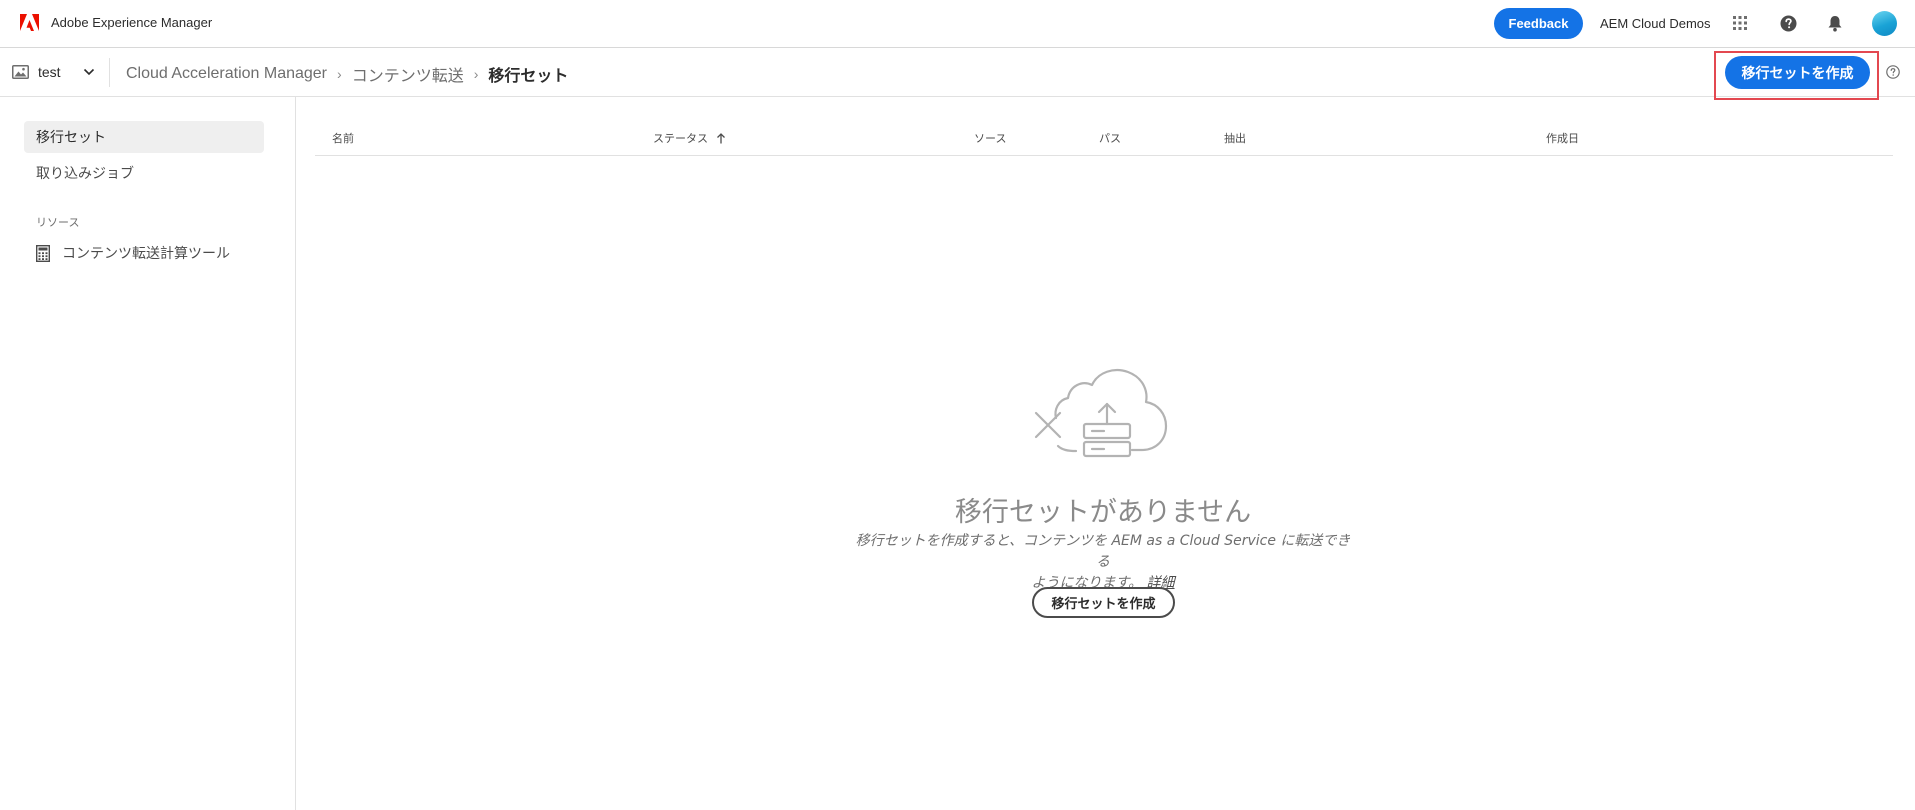  I want to click on page-title: 移行セット, so click(528, 76).